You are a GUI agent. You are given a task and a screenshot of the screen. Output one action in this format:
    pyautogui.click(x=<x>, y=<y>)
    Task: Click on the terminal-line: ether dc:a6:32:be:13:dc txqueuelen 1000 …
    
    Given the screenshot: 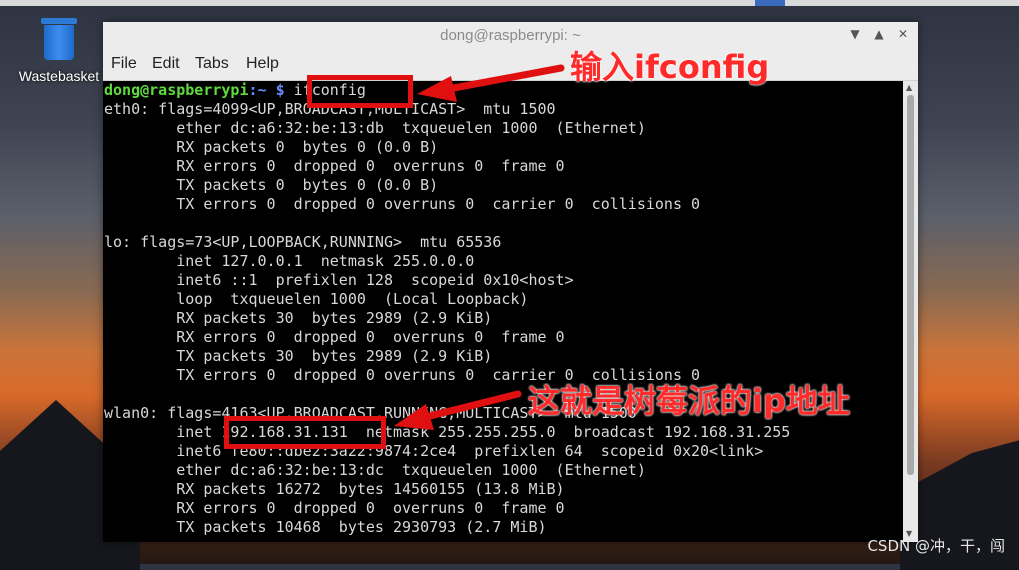 What is the action you would take?
    pyautogui.click(x=375, y=470)
    